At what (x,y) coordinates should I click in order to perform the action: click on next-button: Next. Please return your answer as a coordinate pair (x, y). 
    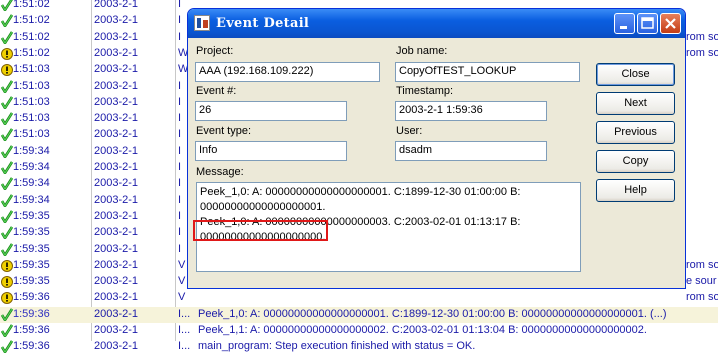
    Looking at the image, I should click on (635, 103).